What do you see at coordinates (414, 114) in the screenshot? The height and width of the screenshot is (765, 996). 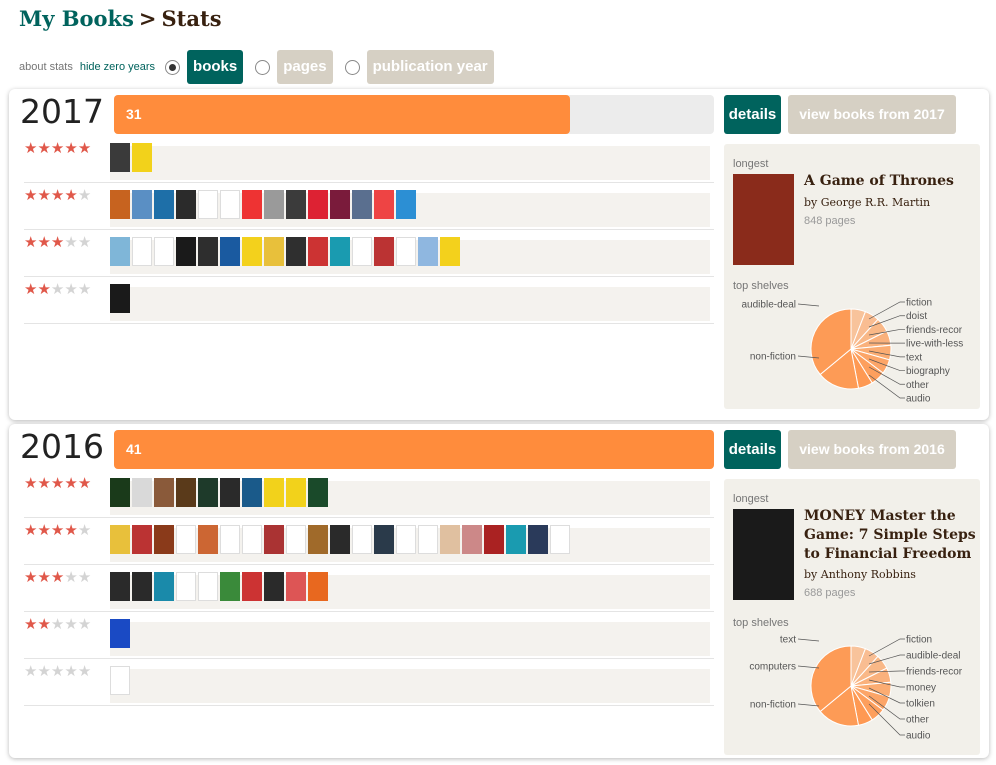 I see `count-bar-track: 31` at bounding box center [414, 114].